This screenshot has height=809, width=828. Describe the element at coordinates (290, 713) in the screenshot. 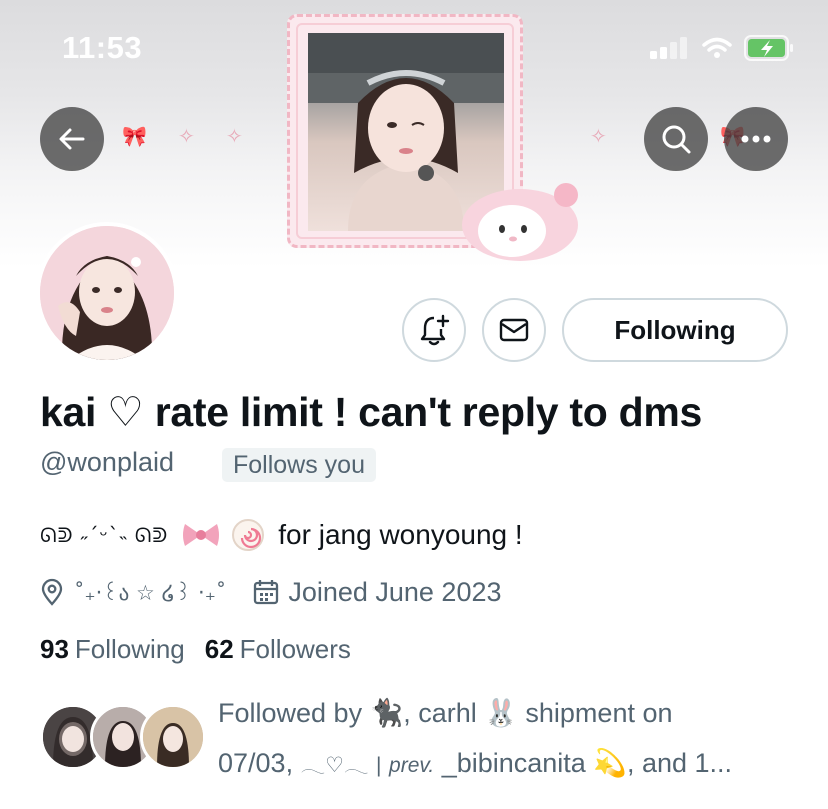

I see `followed-by-prefix: Followed by` at that location.